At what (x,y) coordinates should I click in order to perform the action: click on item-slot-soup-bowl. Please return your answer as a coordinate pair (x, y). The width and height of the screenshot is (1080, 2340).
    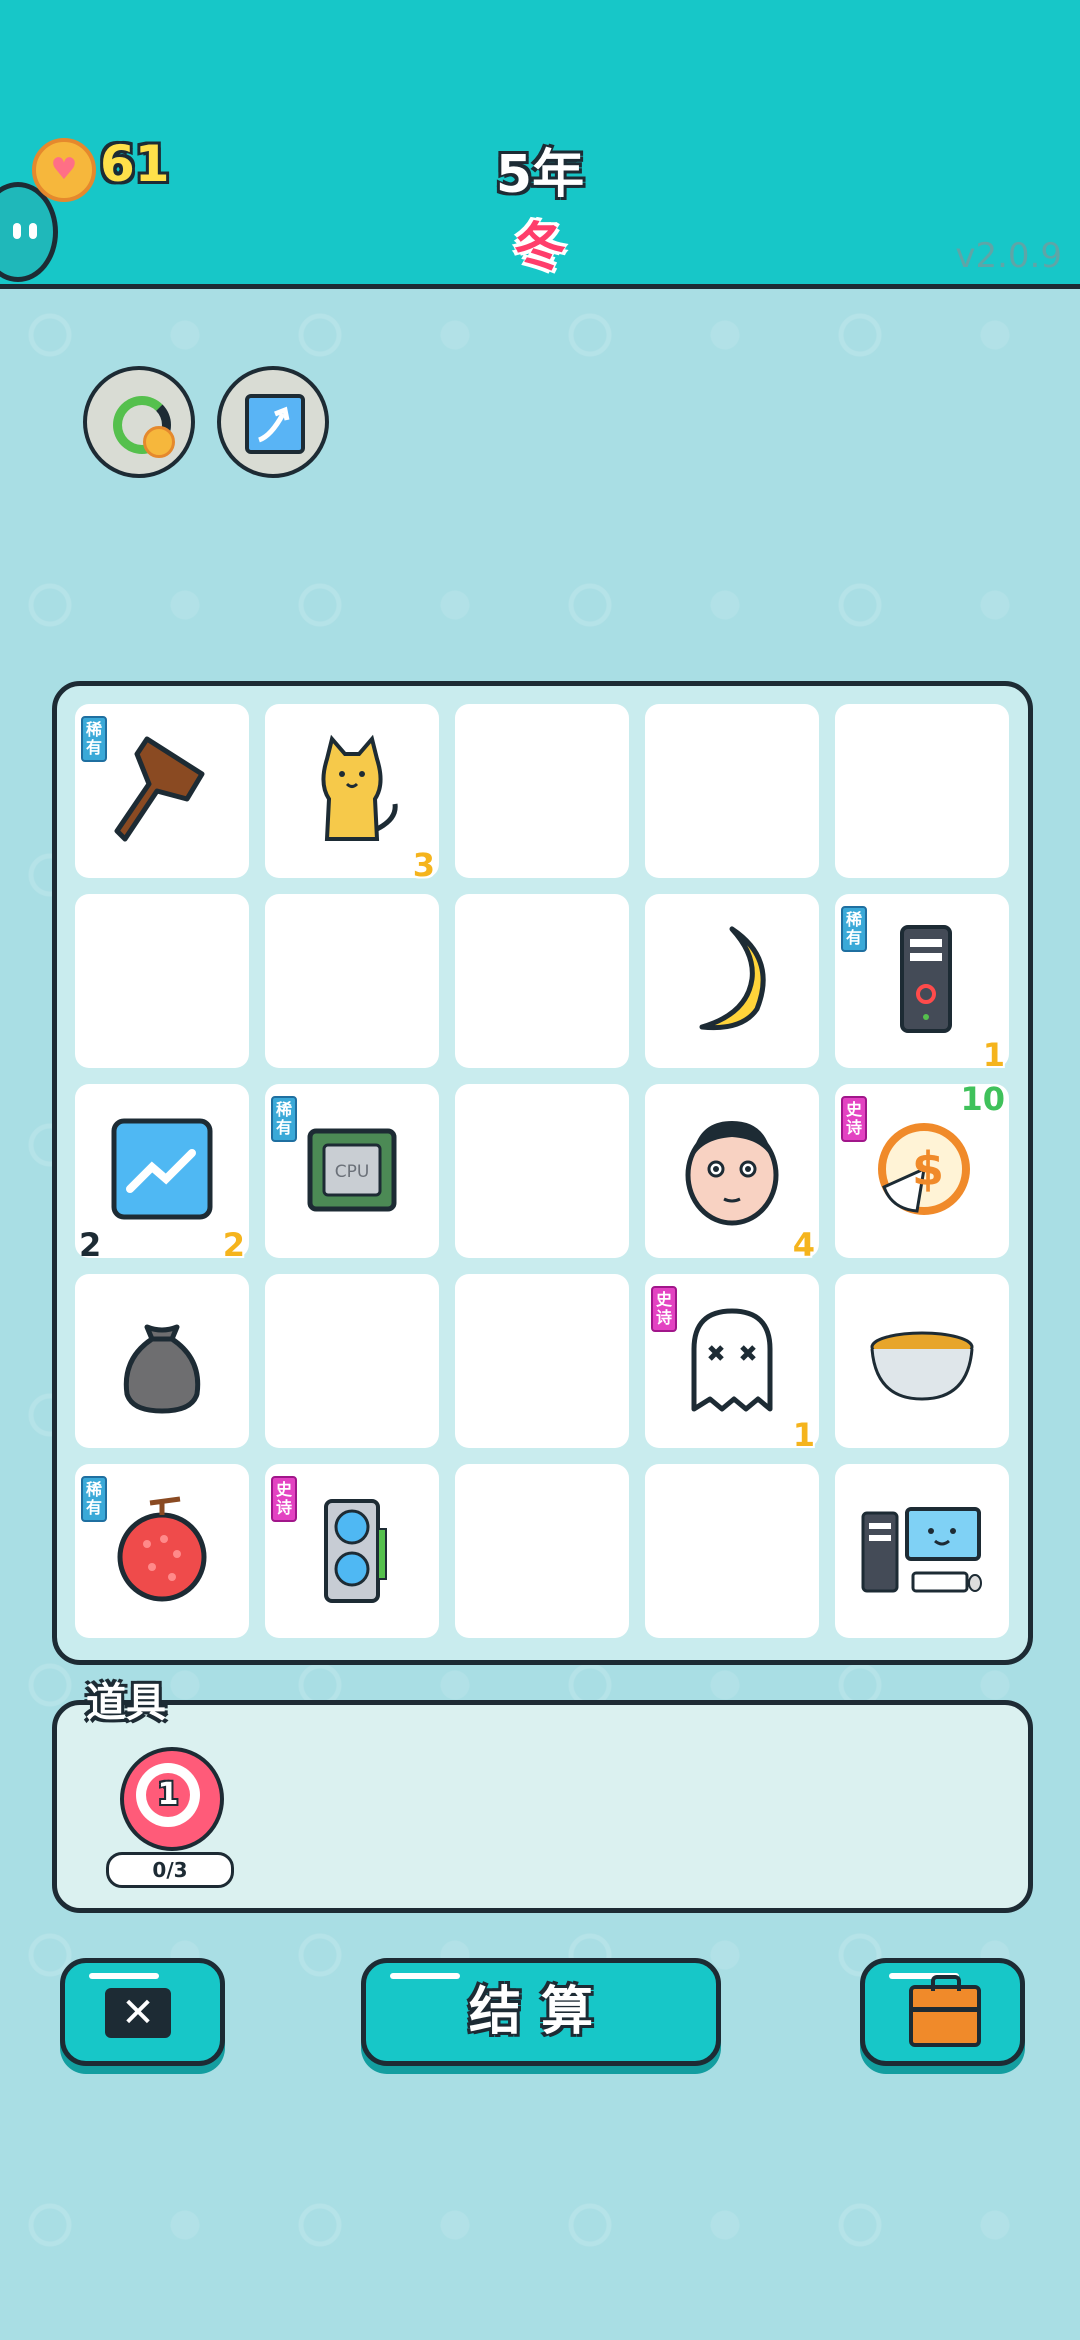
    Looking at the image, I should click on (922, 1361).